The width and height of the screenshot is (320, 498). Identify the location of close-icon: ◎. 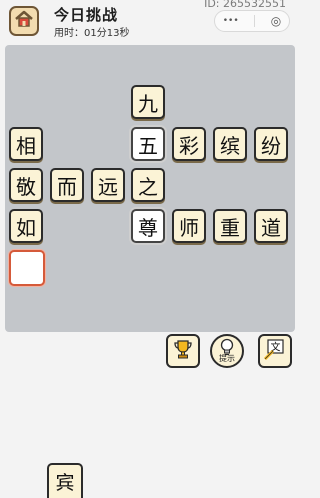
(276, 21).